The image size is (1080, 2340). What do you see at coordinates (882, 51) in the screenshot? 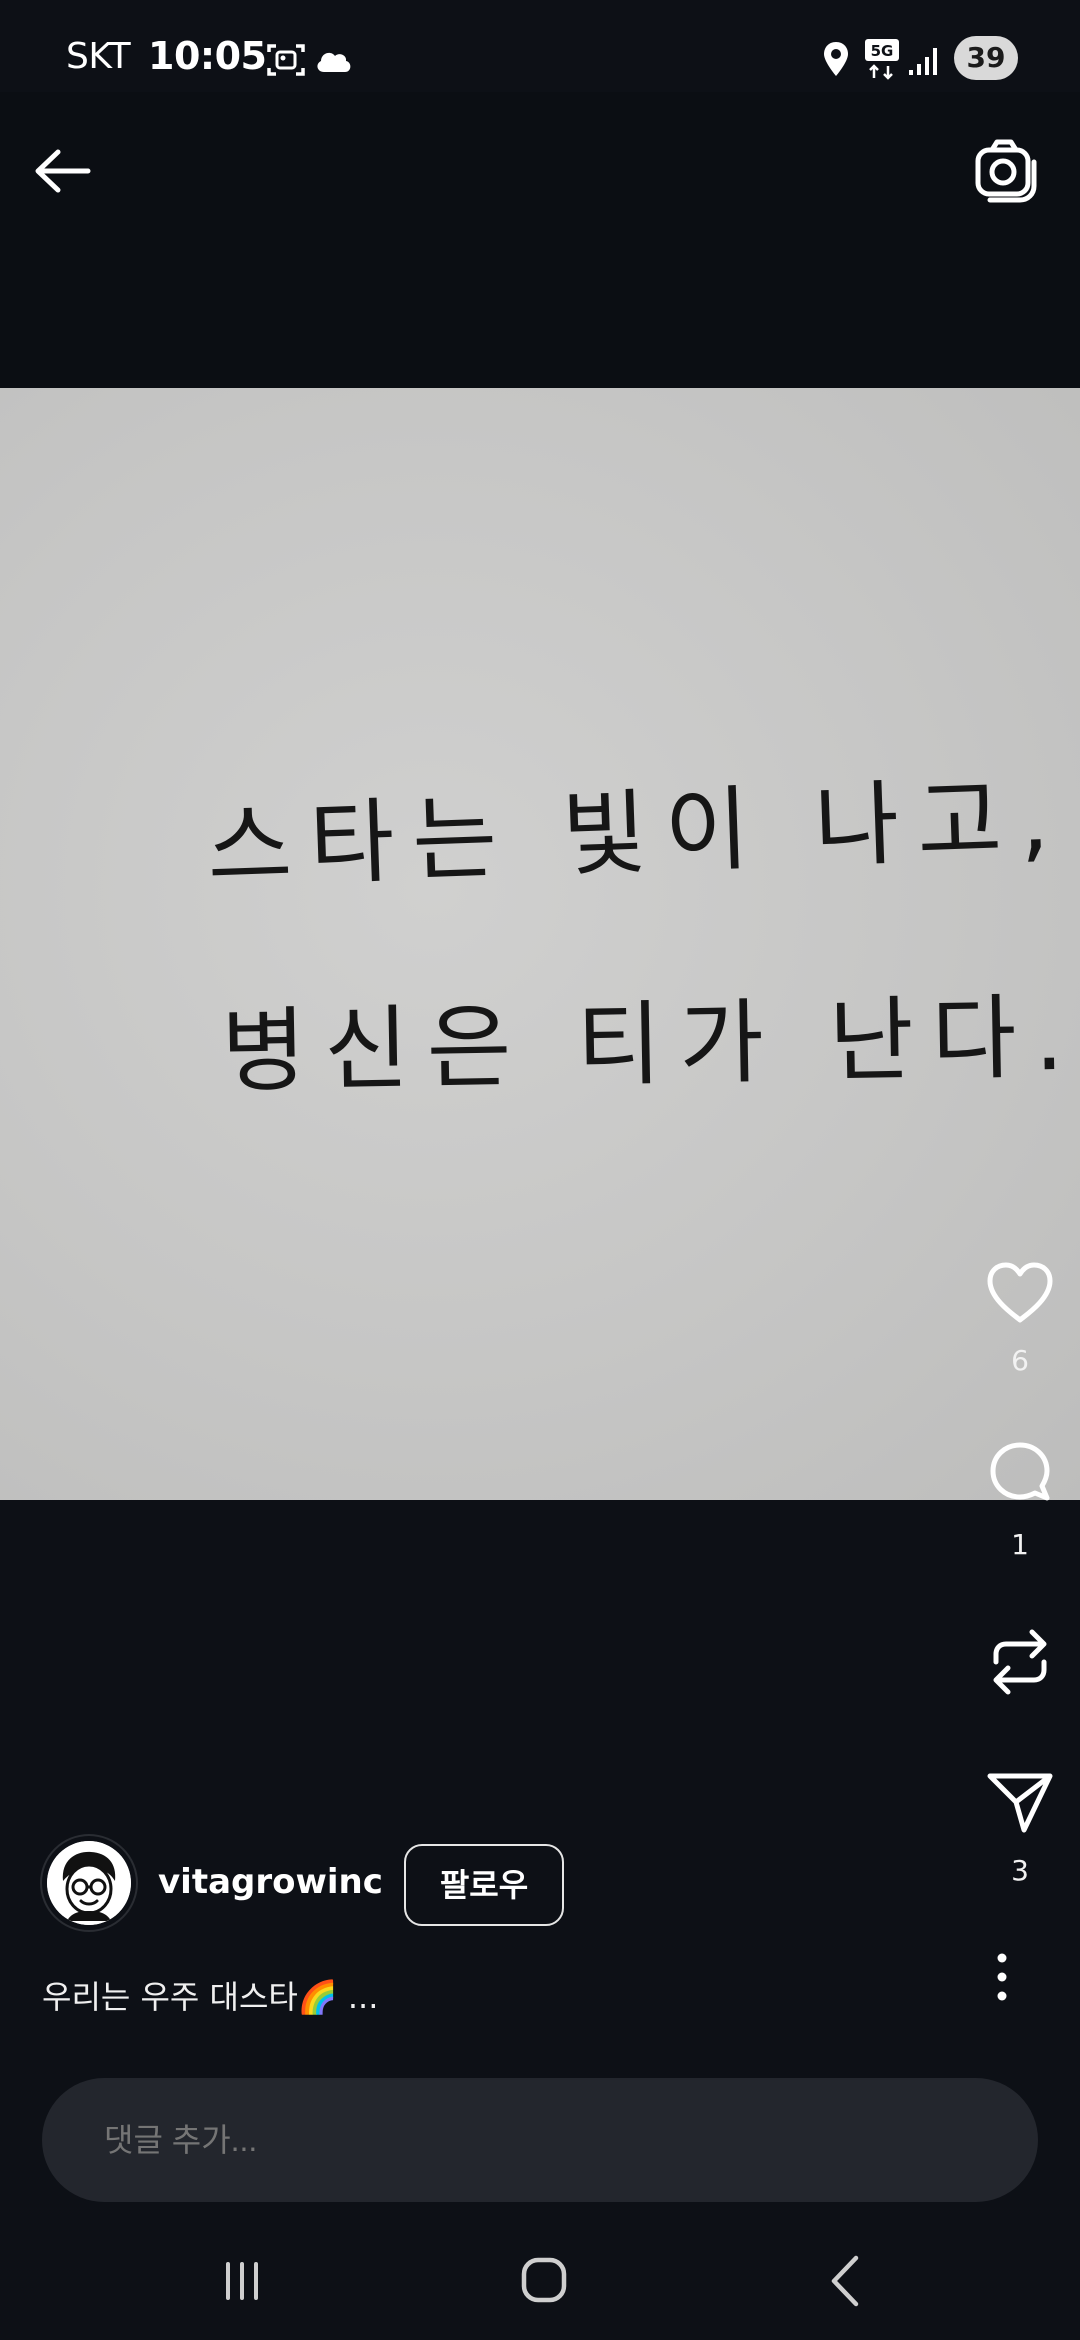
I see `network-type-label: 5G` at bounding box center [882, 51].